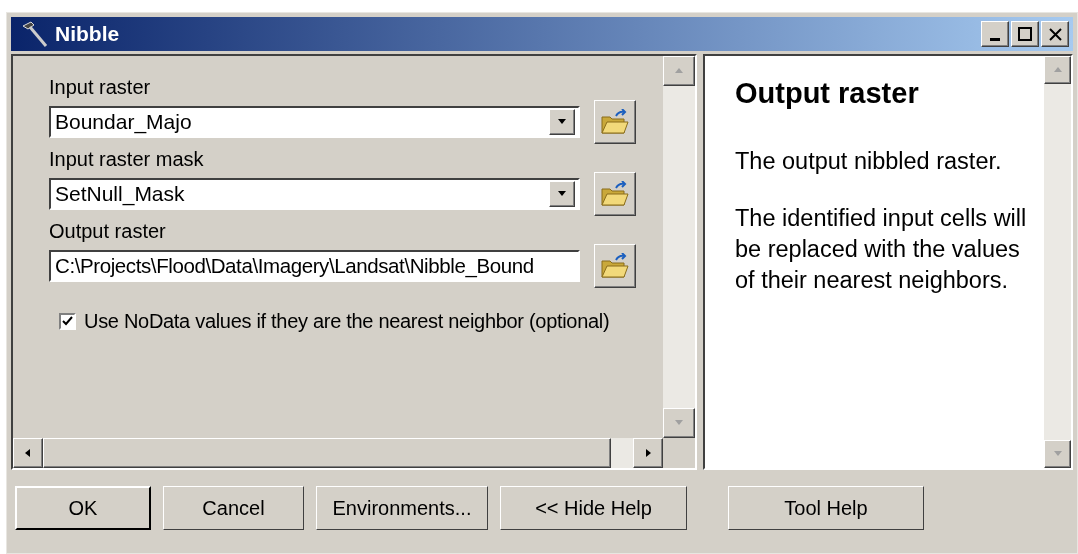  I want to click on help-text: The identified input cells will be replaced with the values of their nearest neighbors., so click(881, 249).